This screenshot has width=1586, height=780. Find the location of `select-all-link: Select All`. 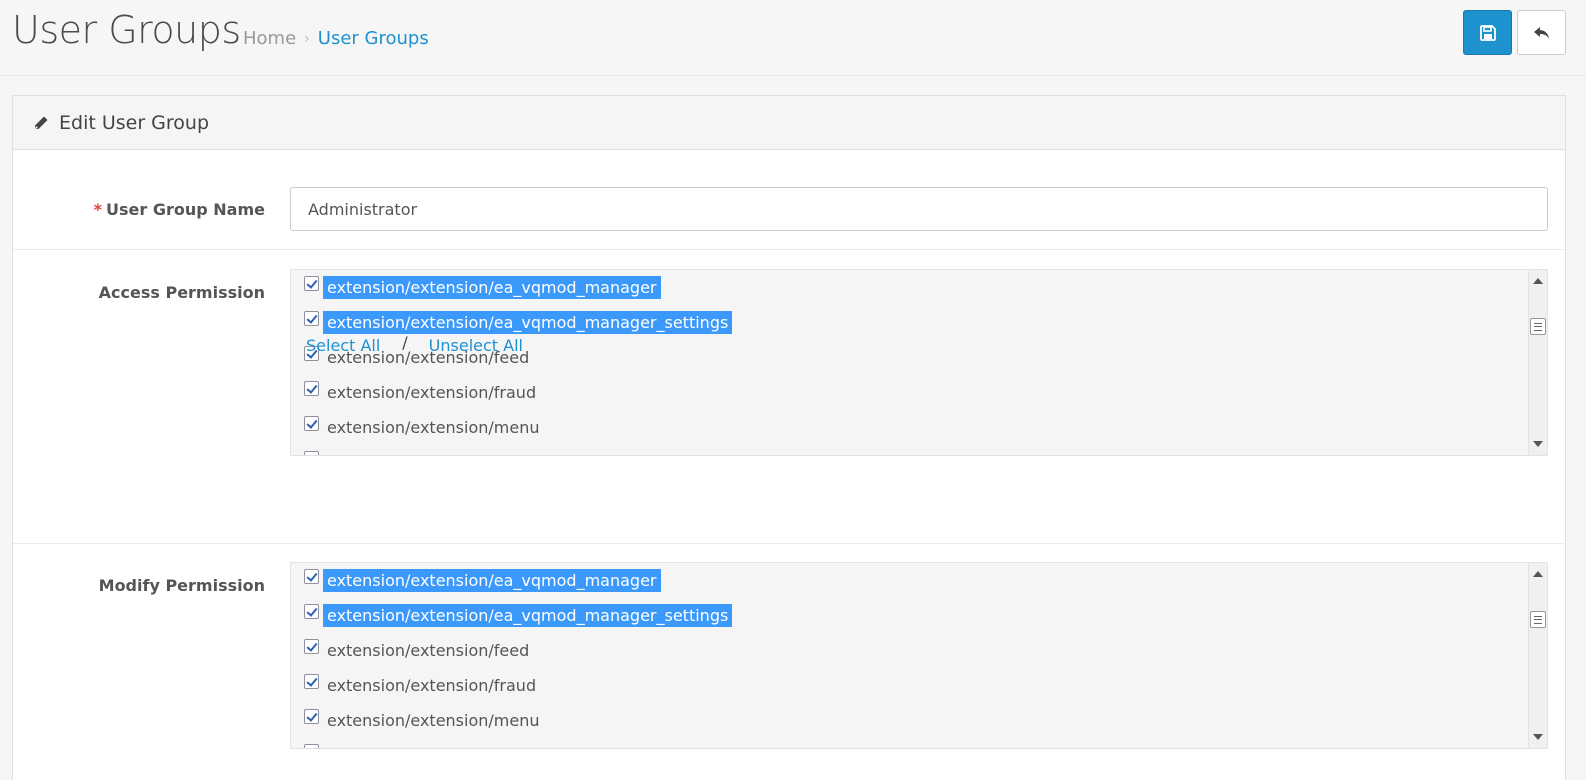

select-all-link: Select All is located at coordinates (343, 345).